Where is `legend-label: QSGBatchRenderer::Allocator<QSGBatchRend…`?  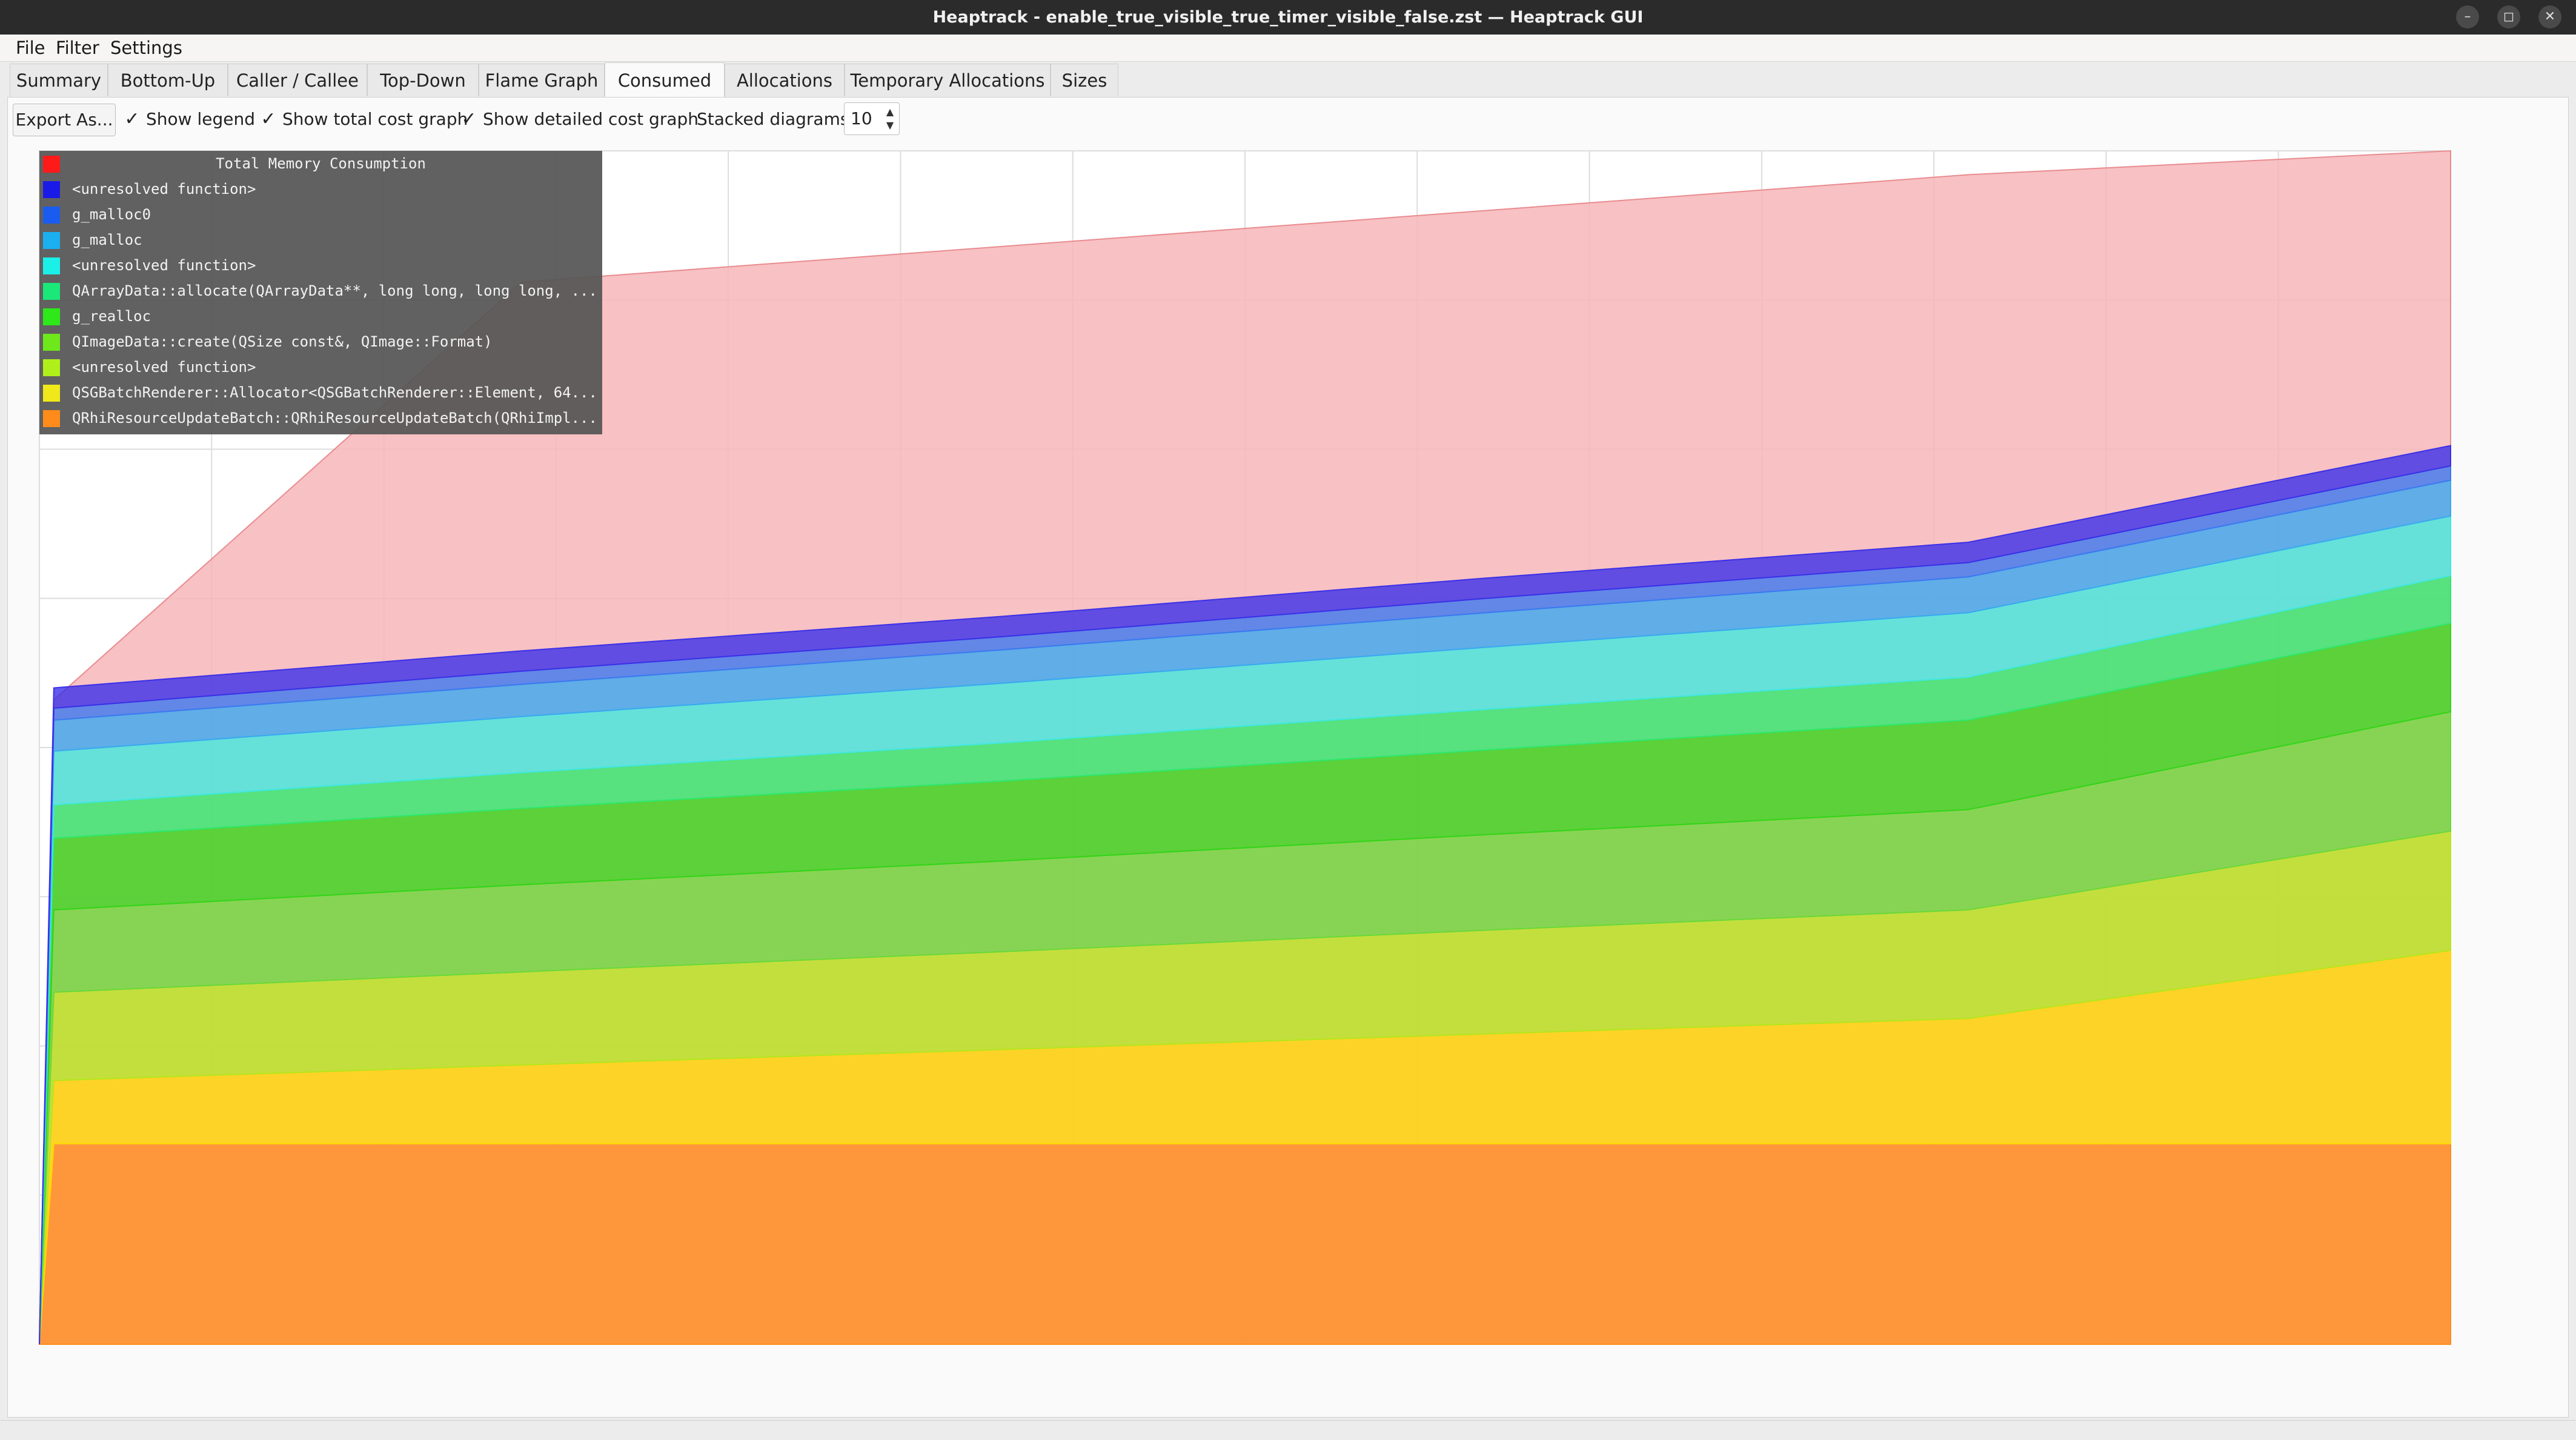 legend-label: QSGBatchRenderer::Allocator<QSGBatchRend… is located at coordinates (334, 392).